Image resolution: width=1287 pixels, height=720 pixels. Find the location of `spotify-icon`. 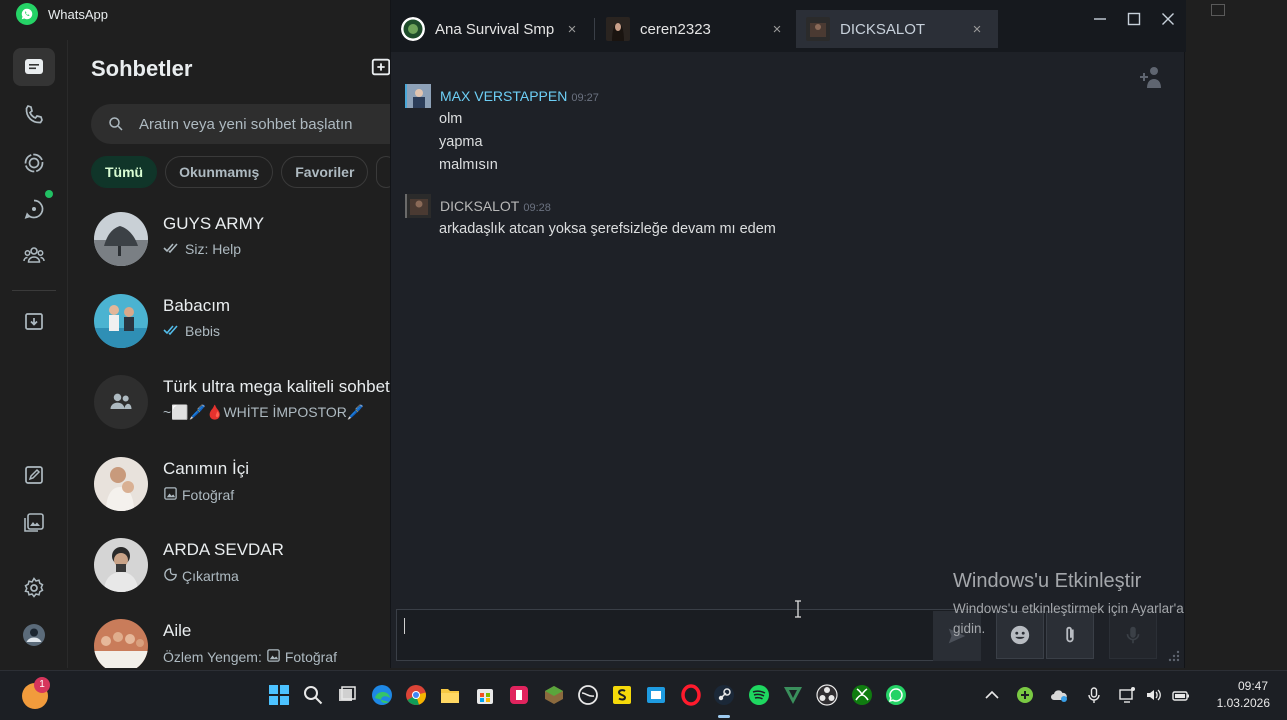

spotify-icon is located at coordinates (759, 695).